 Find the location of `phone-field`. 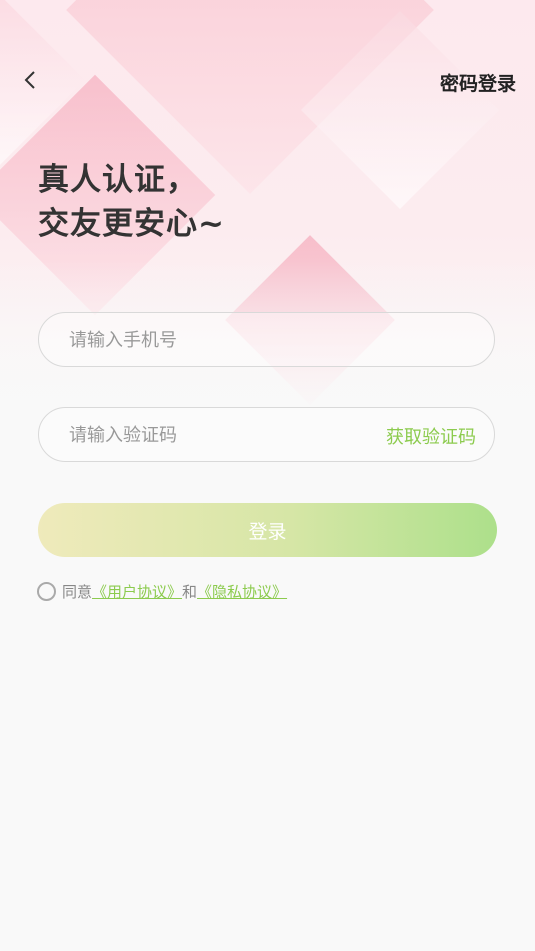

phone-field is located at coordinates (266, 339).